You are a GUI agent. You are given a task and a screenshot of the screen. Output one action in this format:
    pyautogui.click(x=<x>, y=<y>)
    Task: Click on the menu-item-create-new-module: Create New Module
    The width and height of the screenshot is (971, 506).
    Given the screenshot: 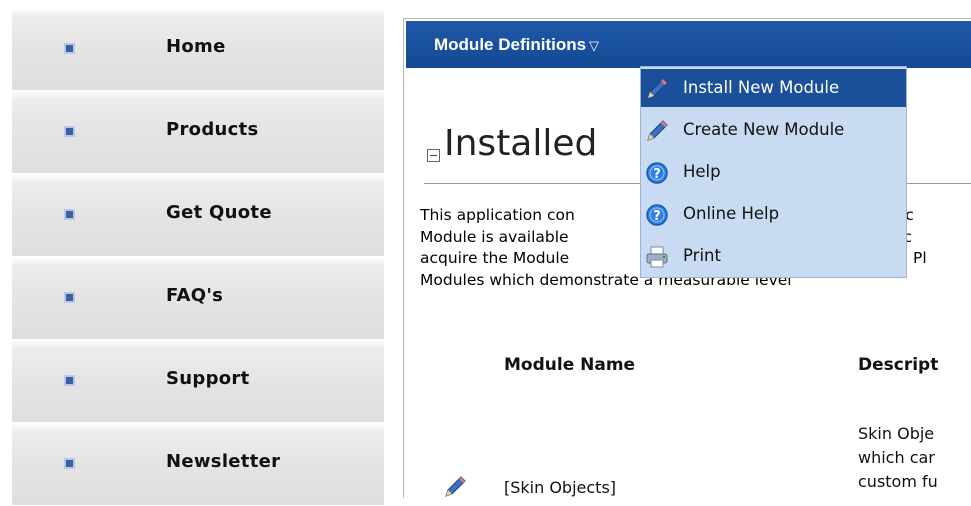 What is the action you would take?
    pyautogui.click(x=773, y=130)
    